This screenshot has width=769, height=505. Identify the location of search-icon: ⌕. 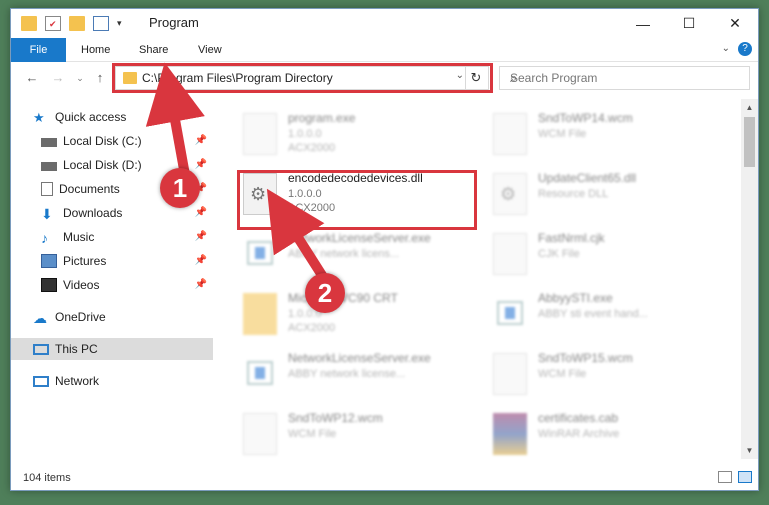
(626, 78).